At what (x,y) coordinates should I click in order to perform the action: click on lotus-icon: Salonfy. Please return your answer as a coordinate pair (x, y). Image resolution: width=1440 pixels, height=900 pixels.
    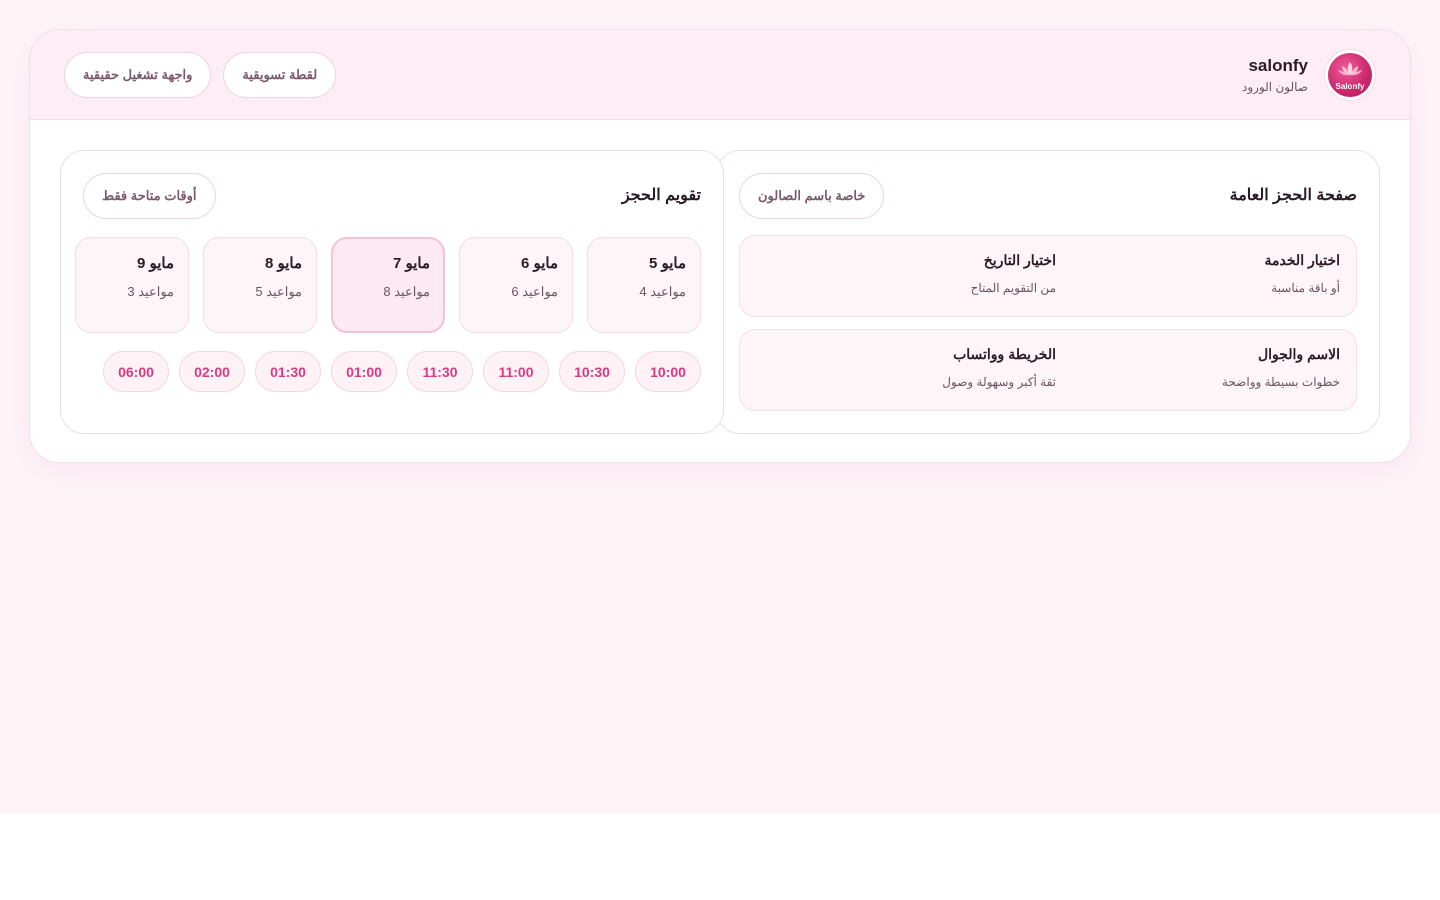
    Looking at the image, I should click on (1350, 75).